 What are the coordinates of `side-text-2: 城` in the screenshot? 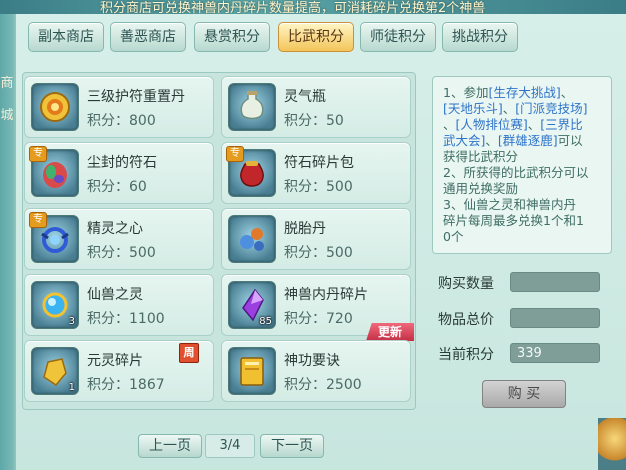 It's located at (7, 115).